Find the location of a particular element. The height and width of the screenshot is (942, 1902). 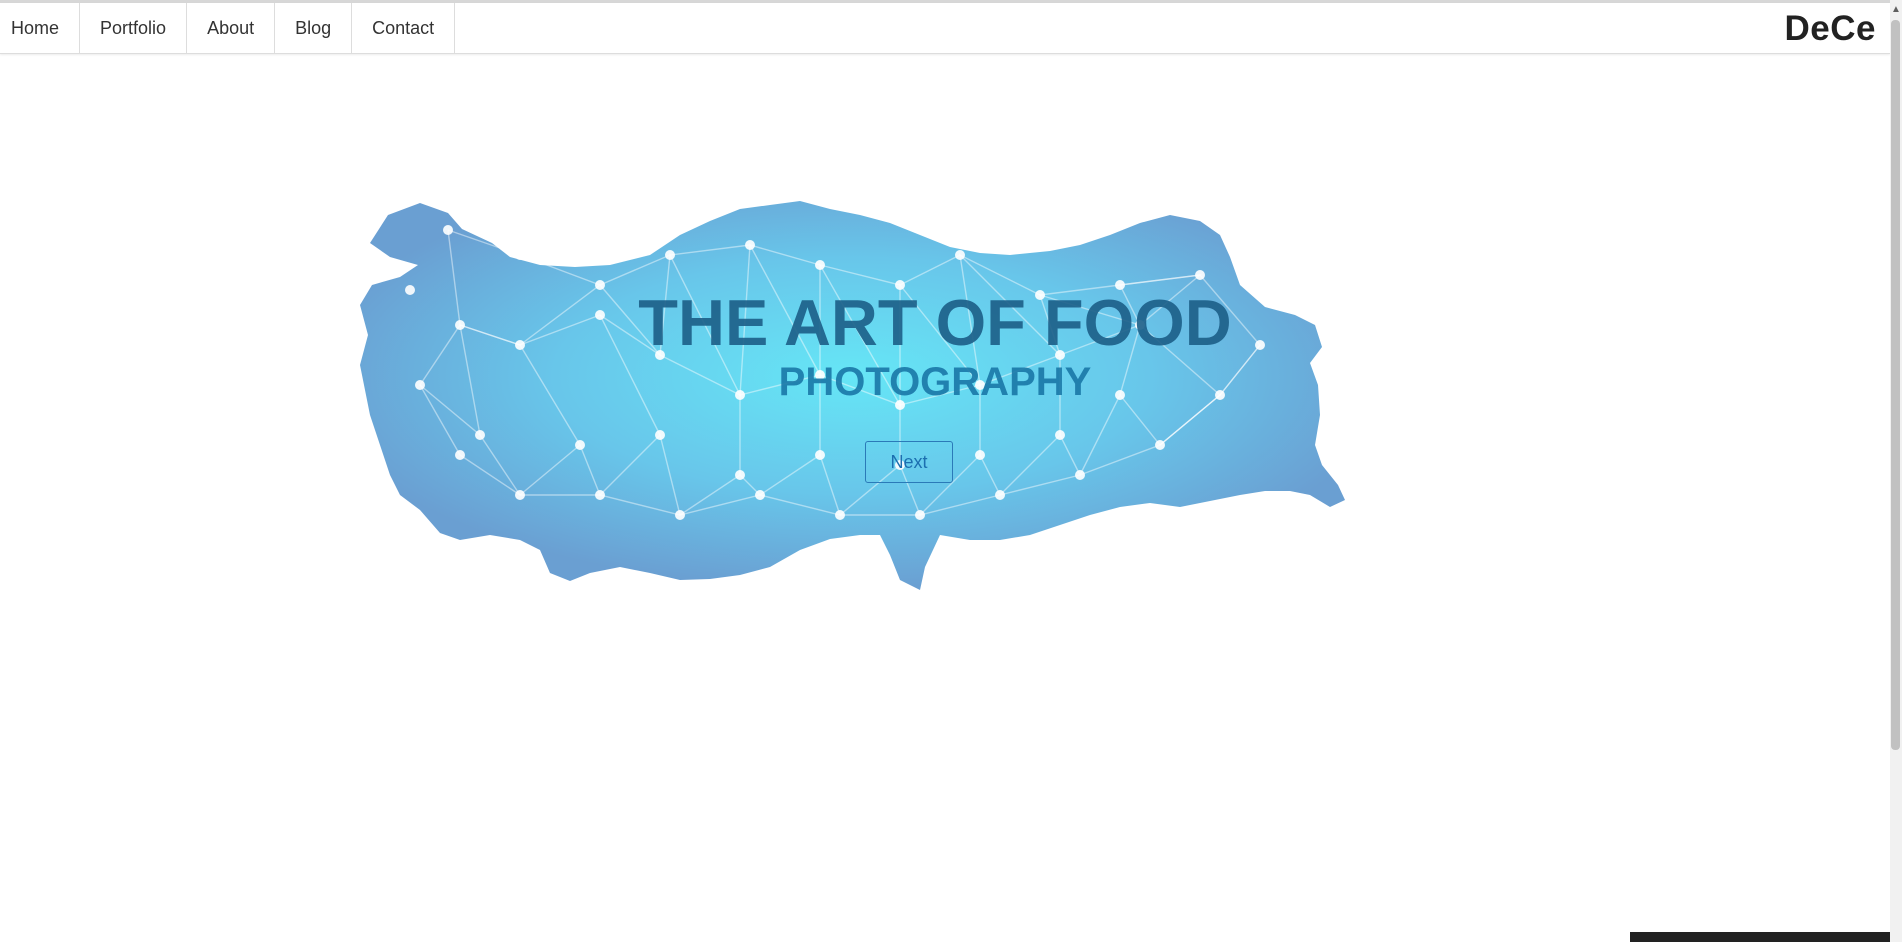

navbar: Home Portfolio About Blog Contact DeCe is located at coordinates (945, 28).